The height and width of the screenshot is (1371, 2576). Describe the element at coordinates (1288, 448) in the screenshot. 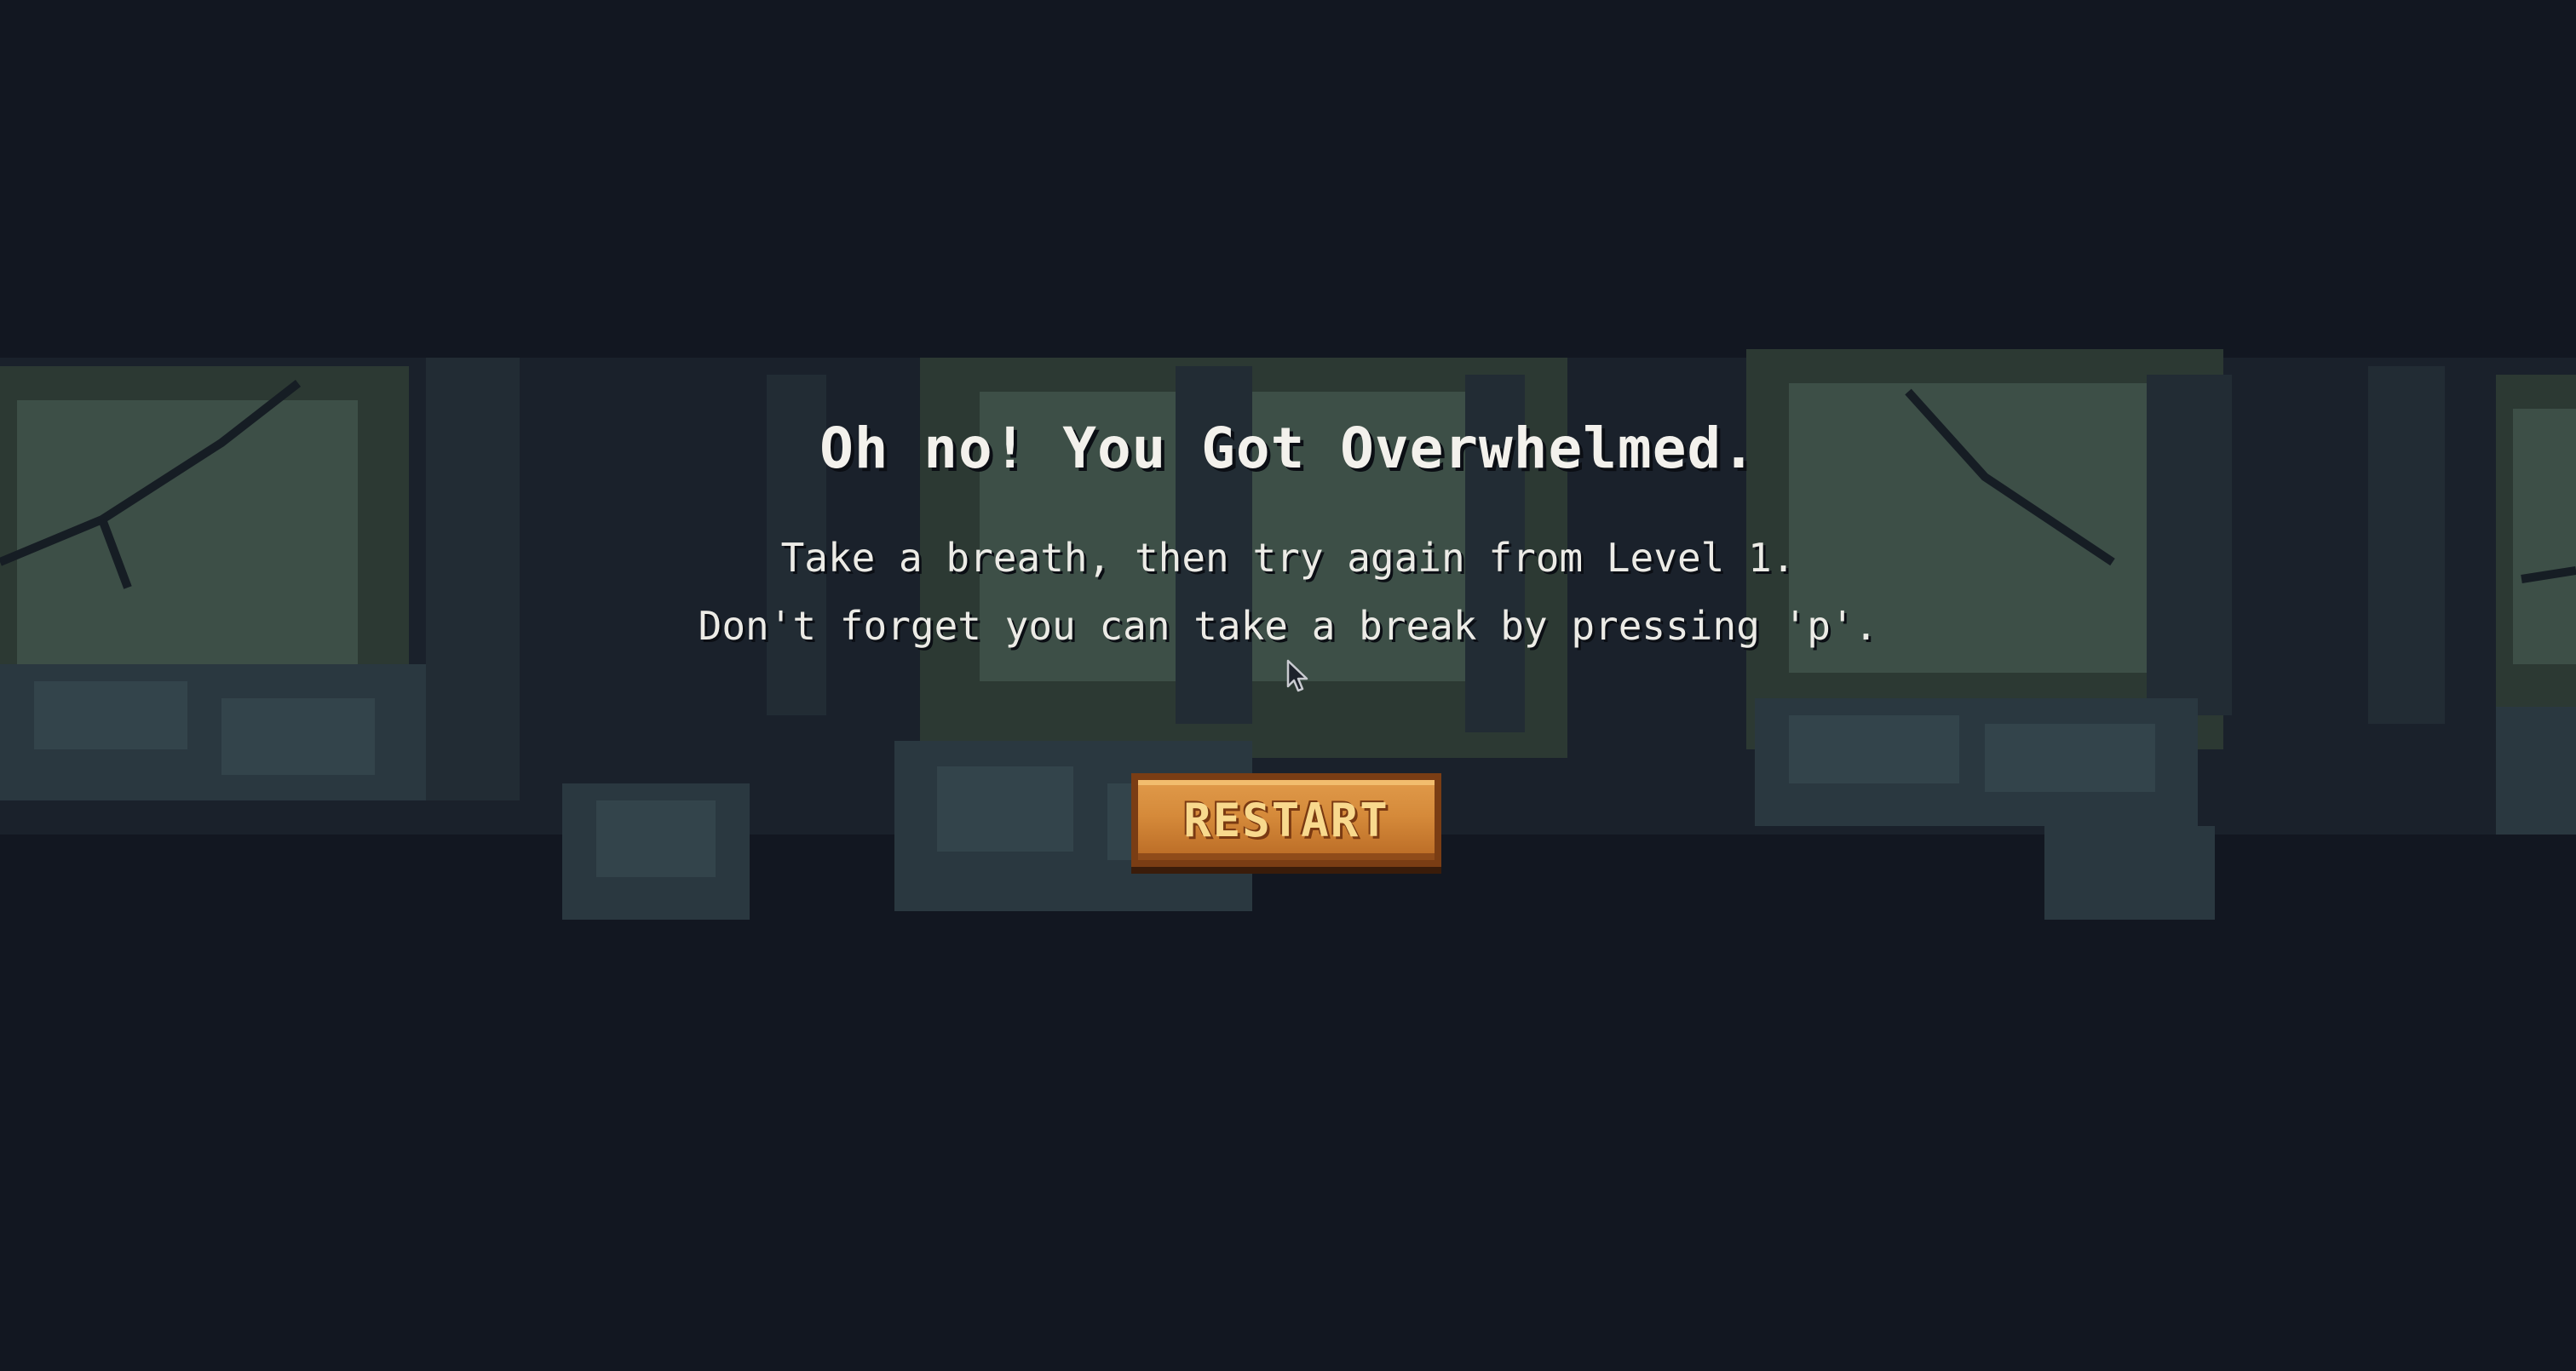

I see `game-over-title: Oh no! You Got Overwhelmed.` at that location.